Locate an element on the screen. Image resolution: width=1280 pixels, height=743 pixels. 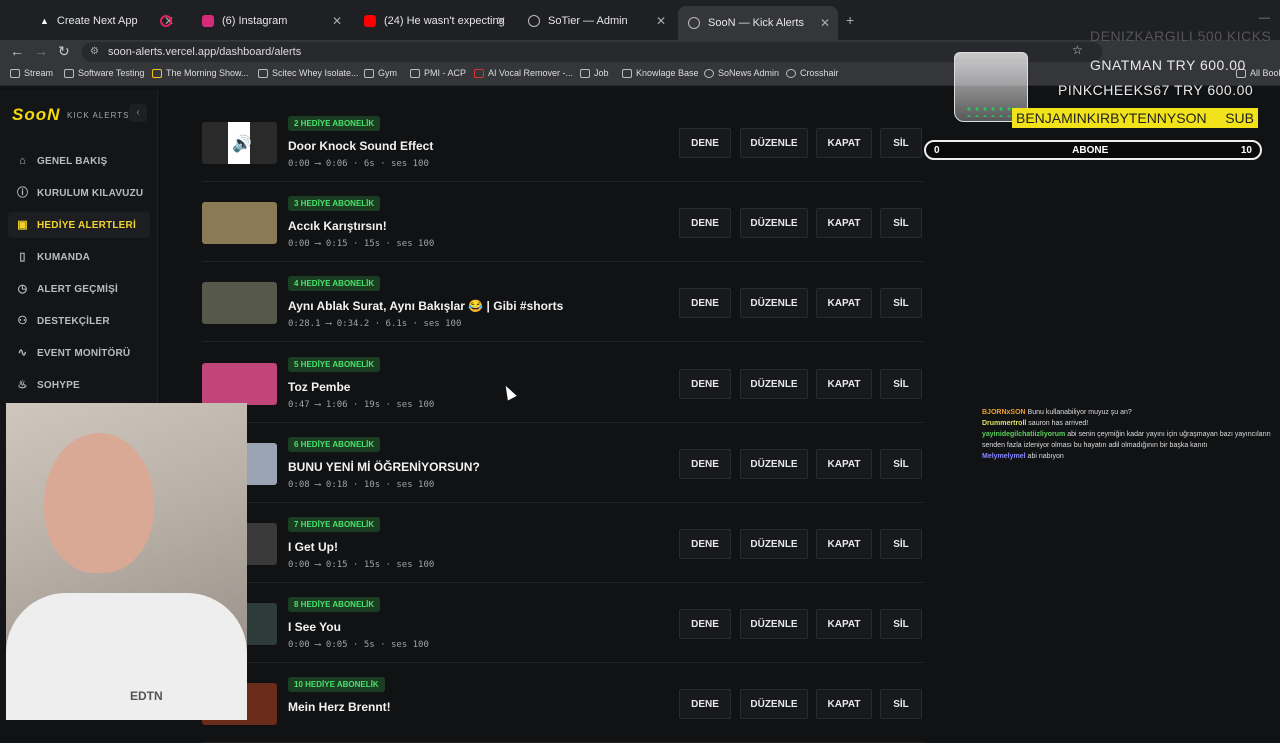
bookmark-job: Job is located at coordinates (594, 73).